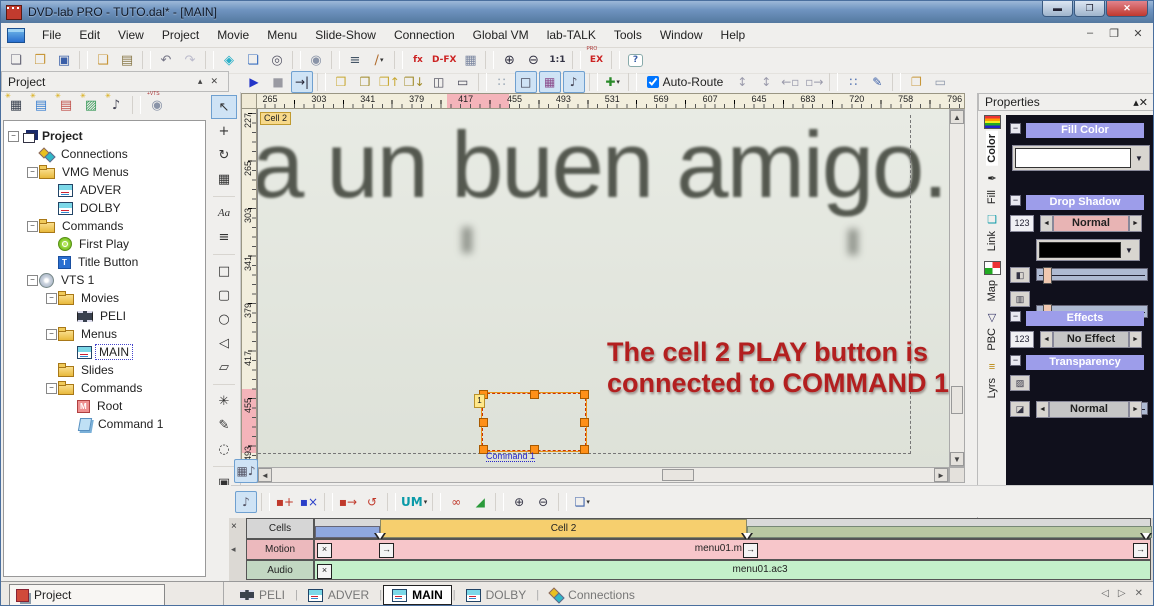 The width and height of the screenshot is (1154, 606). What do you see at coordinates (1089, 9) in the screenshot?
I see `restore-button: ❐` at bounding box center [1089, 9].